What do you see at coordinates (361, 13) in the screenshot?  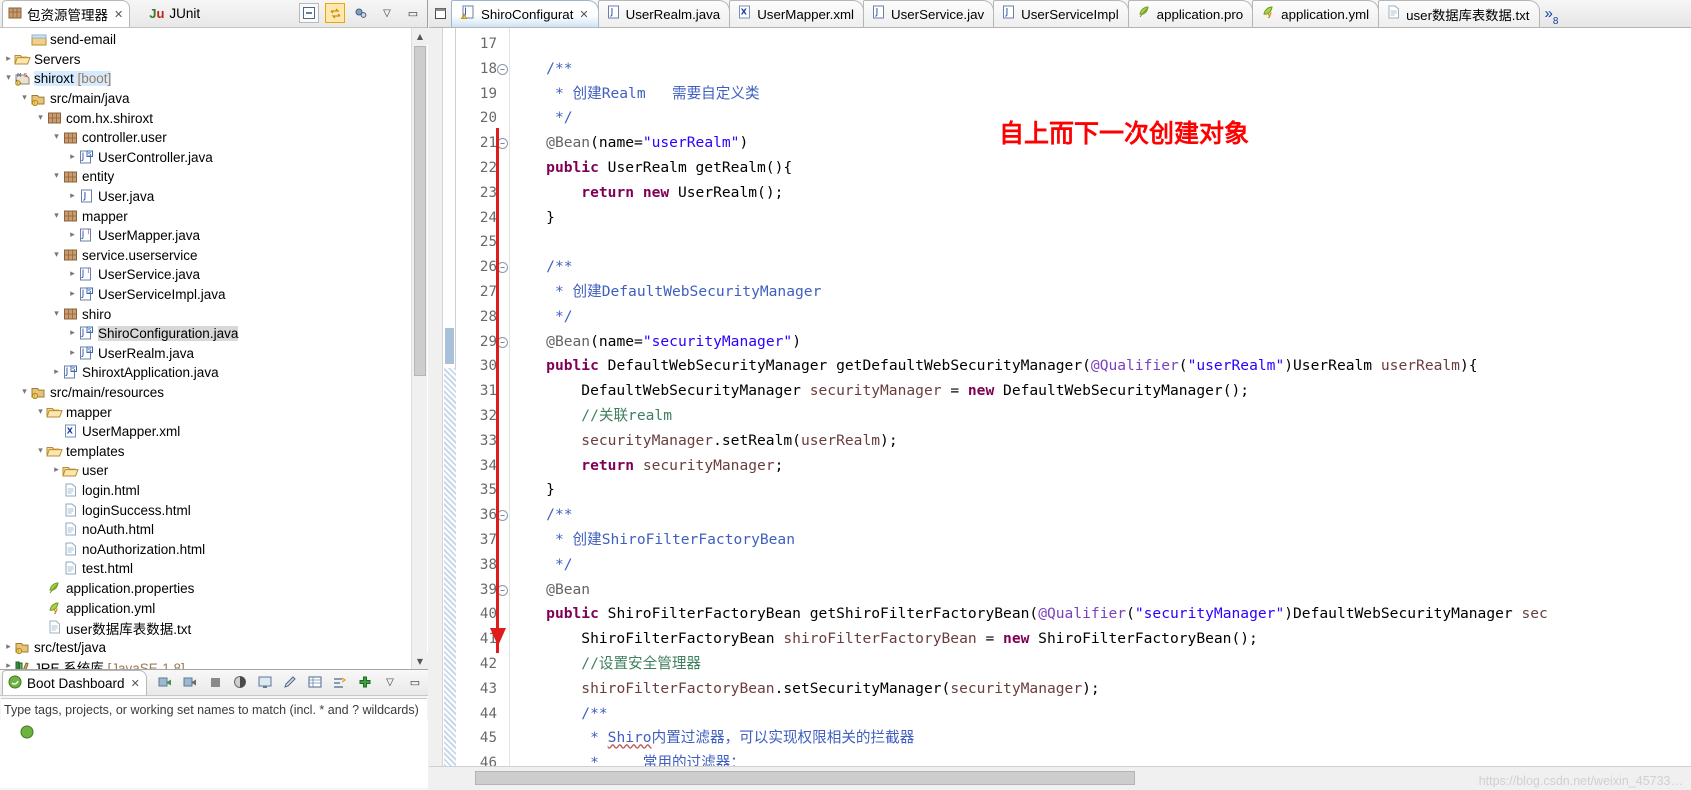 I see `view-menu-focus-button` at bounding box center [361, 13].